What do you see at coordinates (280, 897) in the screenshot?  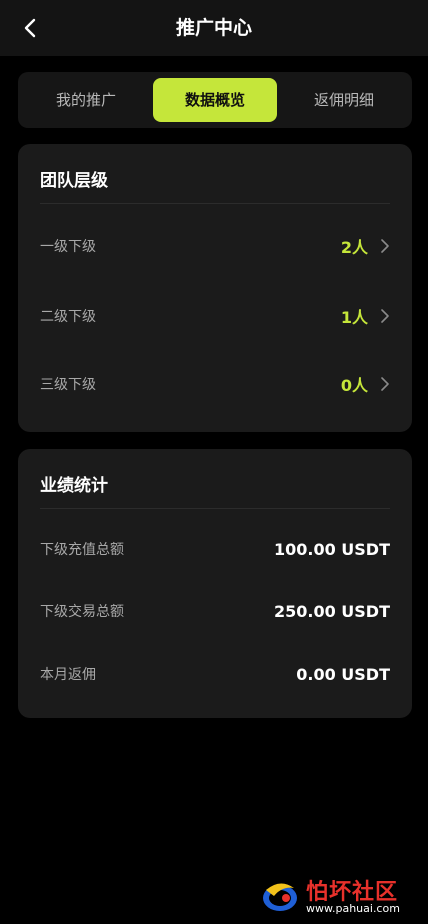 I see `watermark-logo-icon` at bounding box center [280, 897].